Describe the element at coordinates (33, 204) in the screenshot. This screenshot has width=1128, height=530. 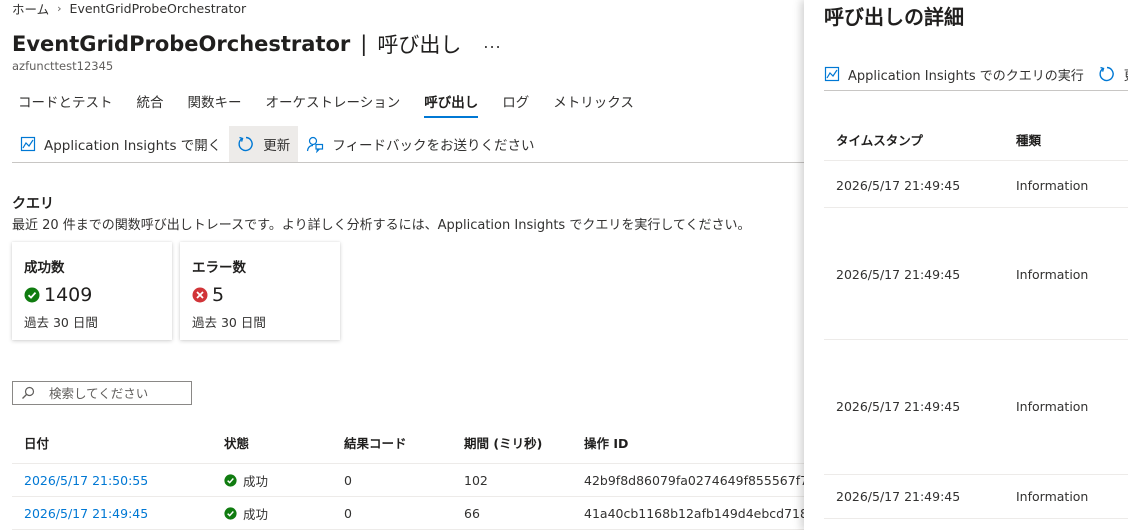
I see `query-title: クエリ` at that location.